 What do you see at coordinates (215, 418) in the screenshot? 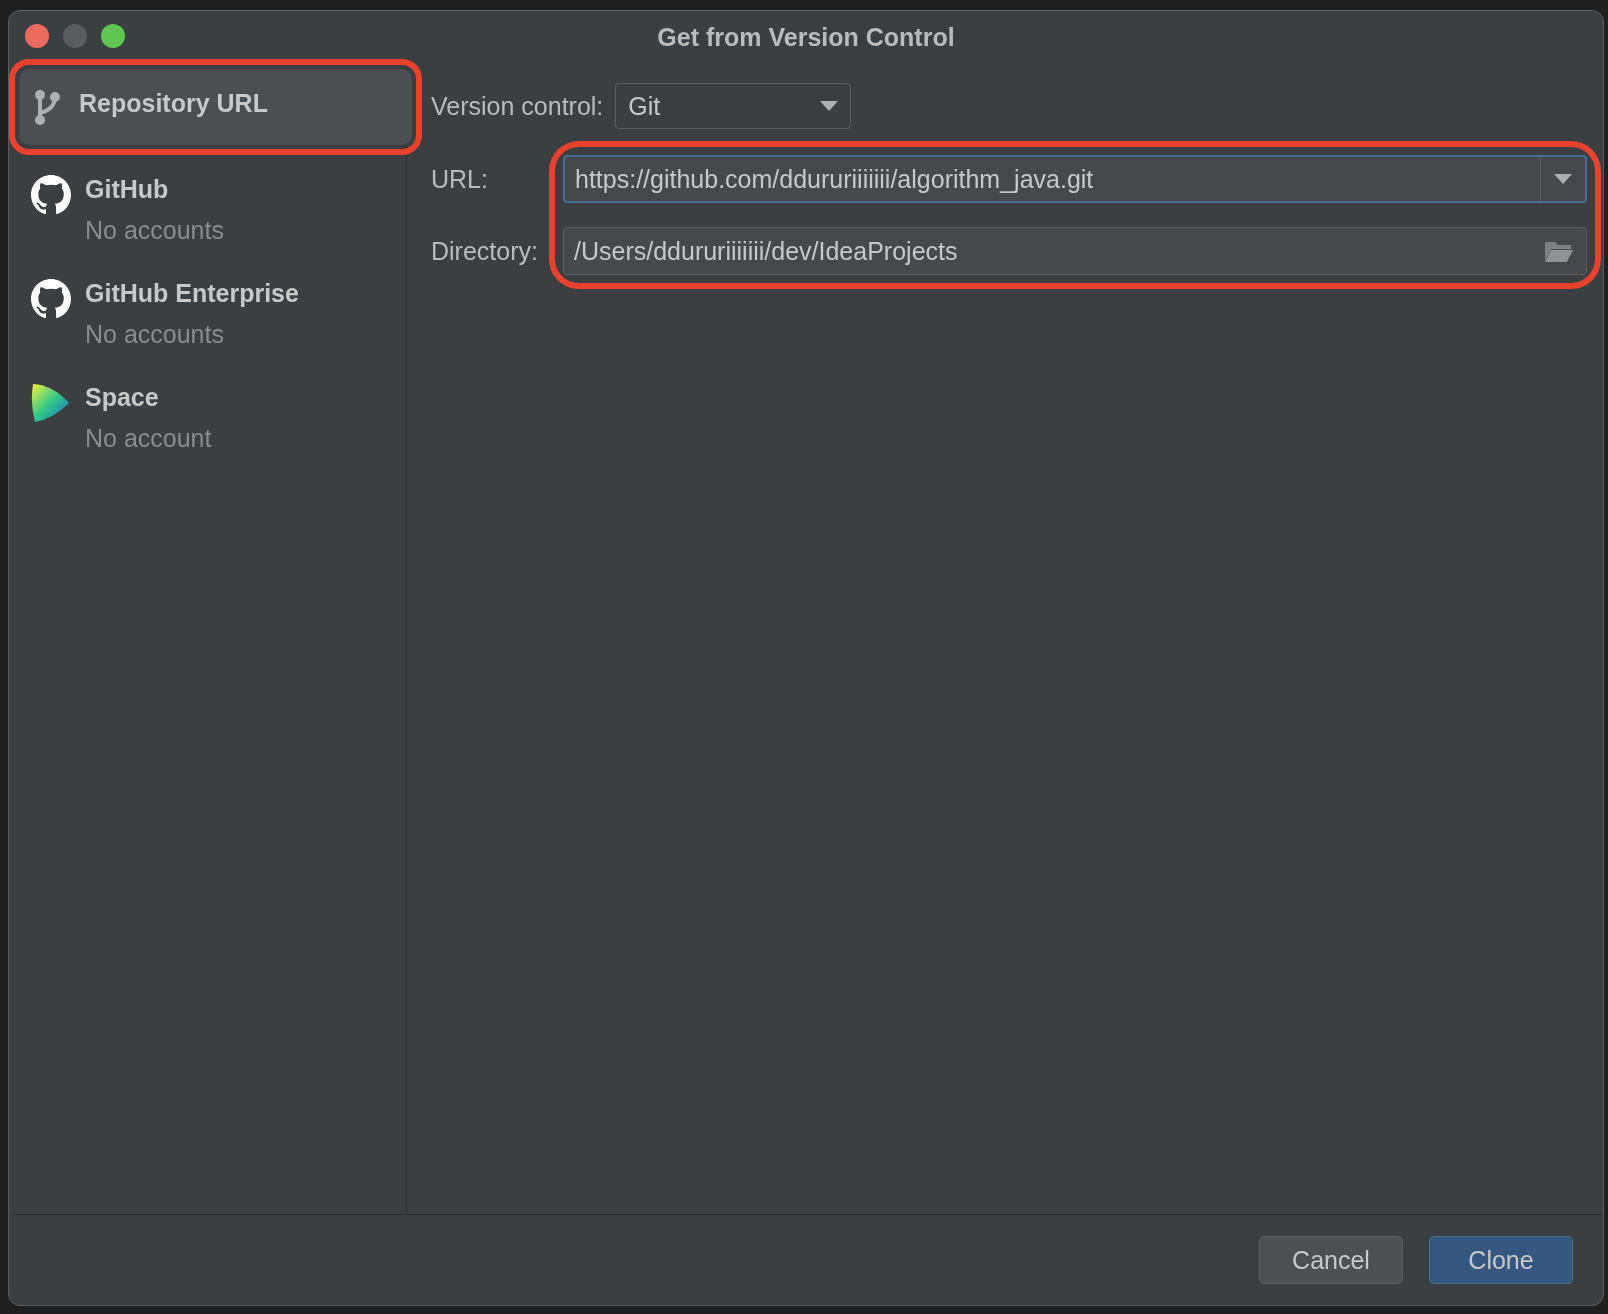
I see `sidebar-item: Space No account` at bounding box center [215, 418].